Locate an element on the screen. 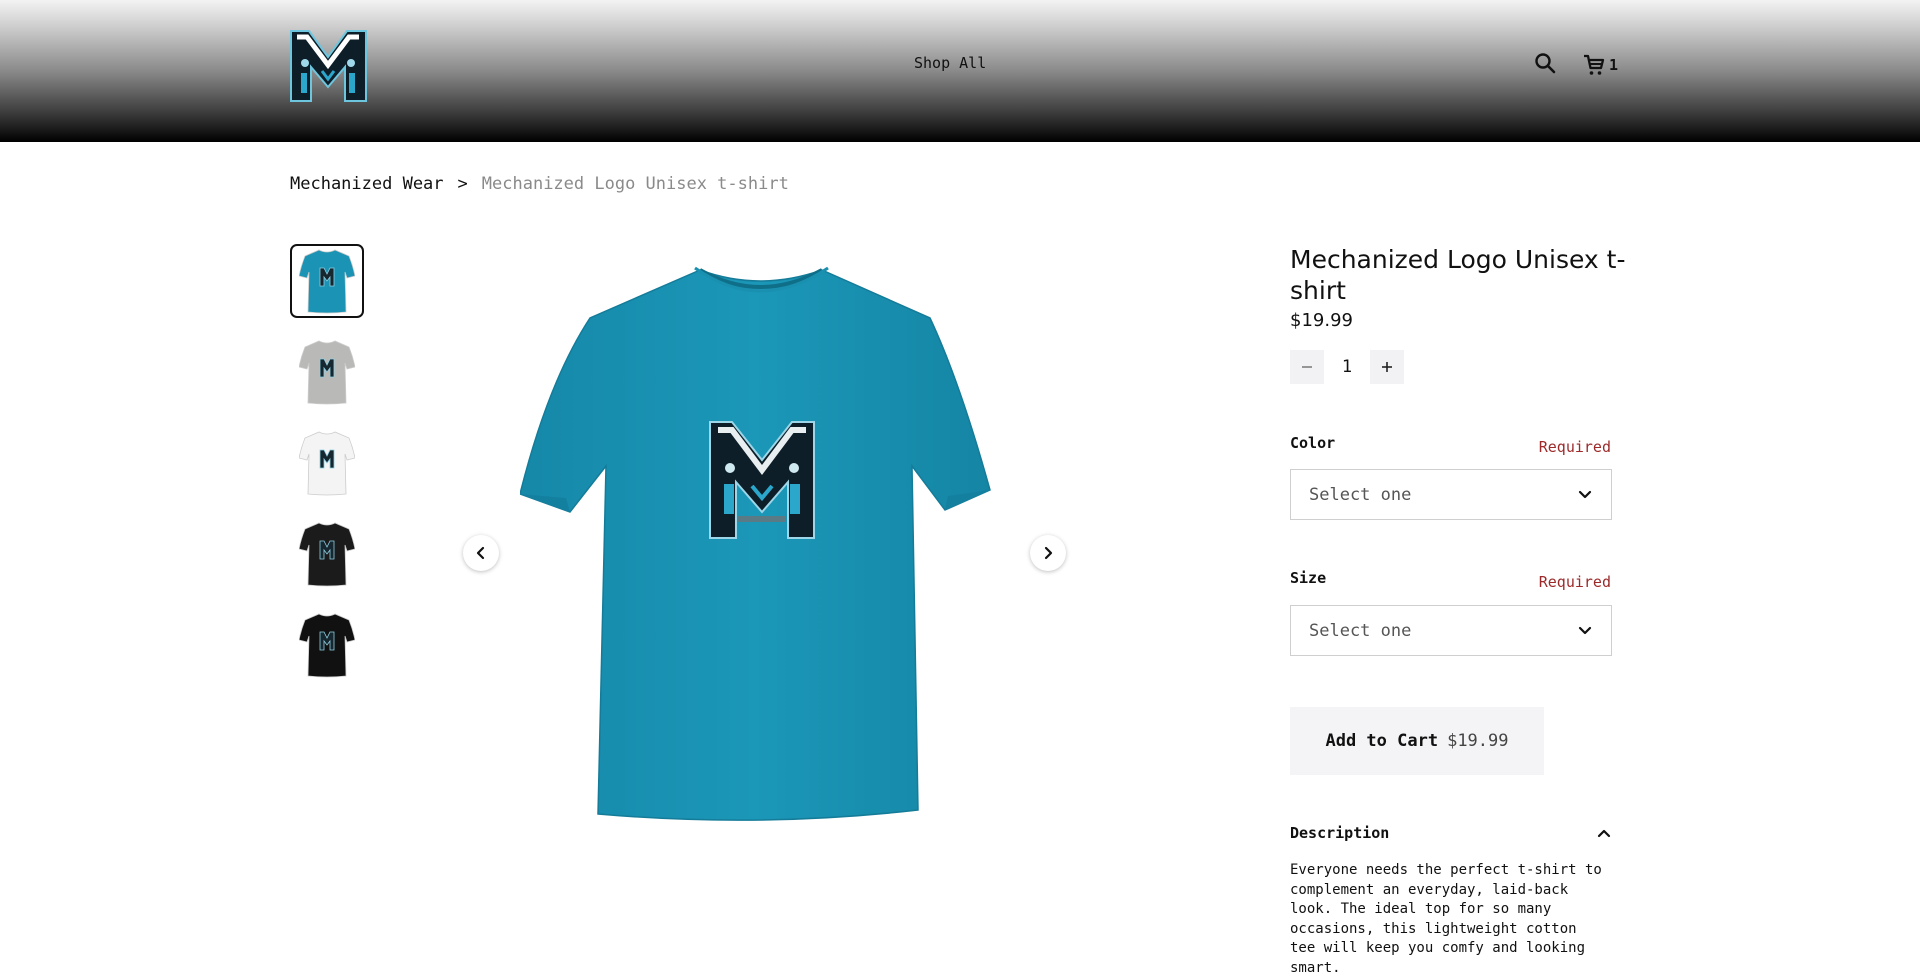 The height and width of the screenshot is (980, 1920). color-select: Select one is located at coordinates (1451, 494).